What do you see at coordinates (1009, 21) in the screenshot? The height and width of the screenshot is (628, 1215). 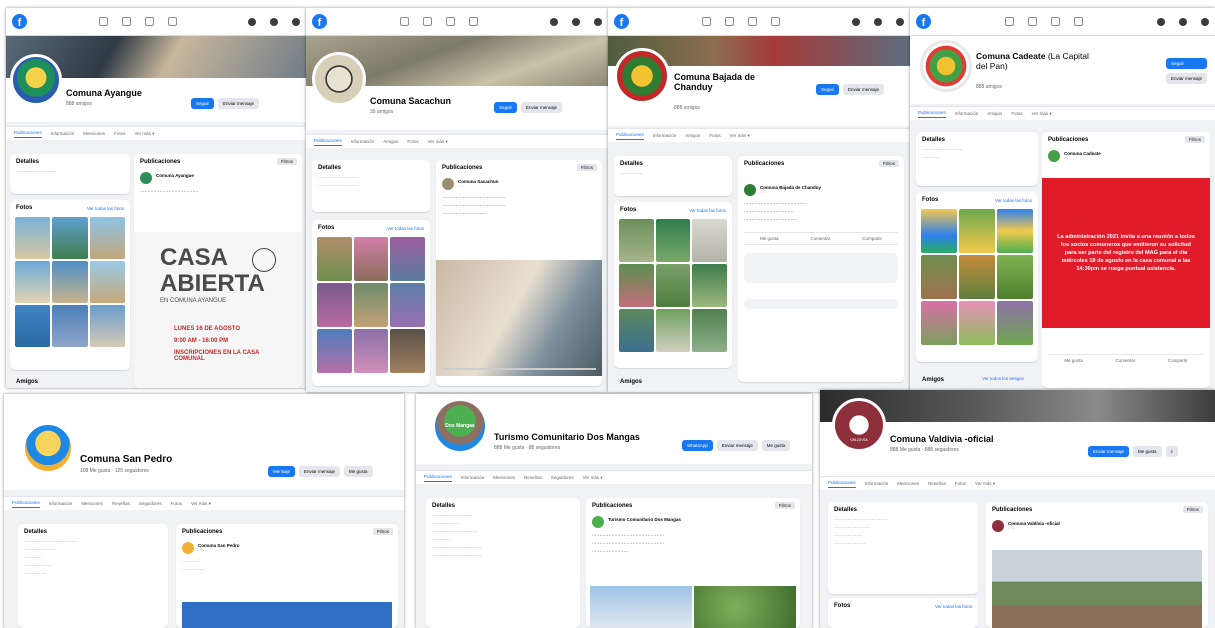 I see `home-icon` at bounding box center [1009, 21].